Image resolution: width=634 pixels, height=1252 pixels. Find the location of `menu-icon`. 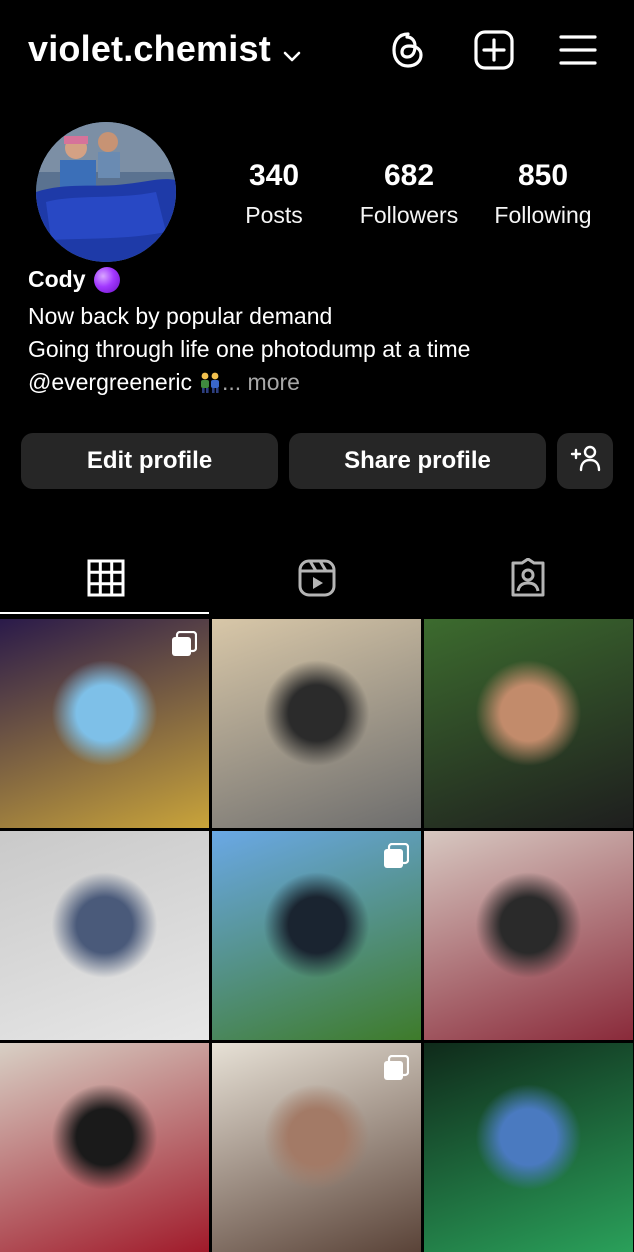

menu-icon is located at coordinates (578, 50).